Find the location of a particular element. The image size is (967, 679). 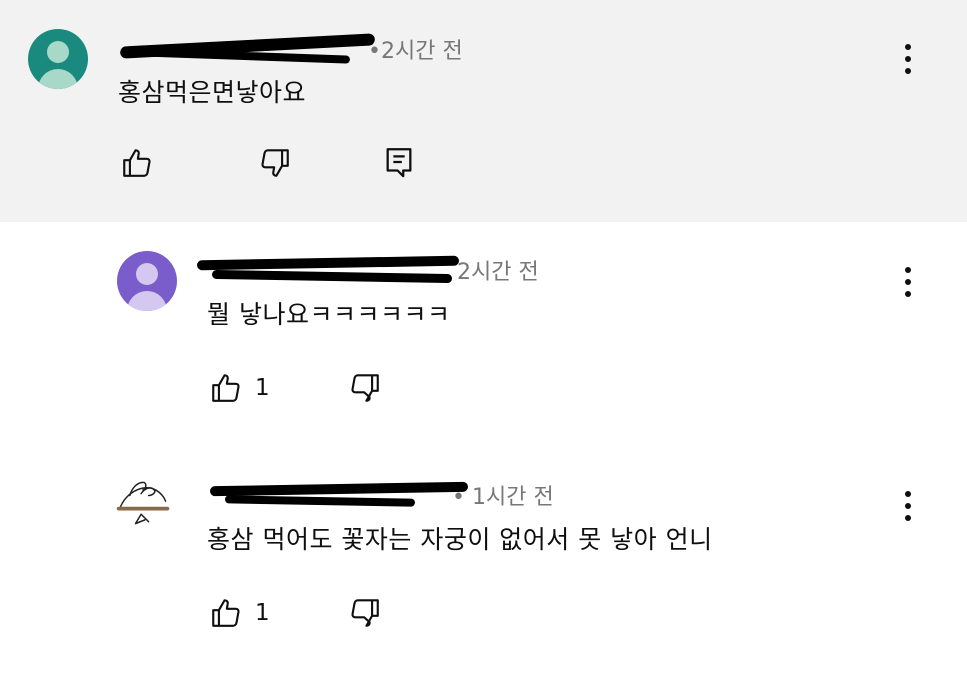

comment-timestamp: • 1시간 전 is located at coordinates (503, 497).